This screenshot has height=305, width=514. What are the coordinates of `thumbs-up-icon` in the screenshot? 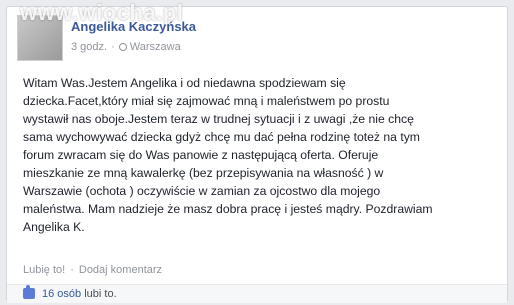 It's located at (29, 292).